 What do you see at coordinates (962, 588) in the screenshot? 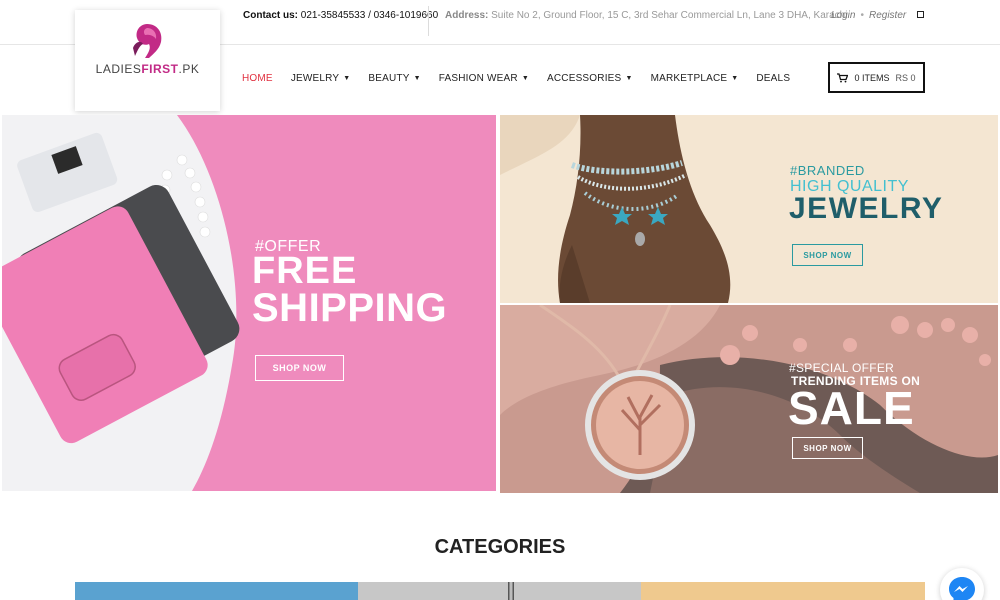
I see `messenger-icon` at bounding box center [962, 588].